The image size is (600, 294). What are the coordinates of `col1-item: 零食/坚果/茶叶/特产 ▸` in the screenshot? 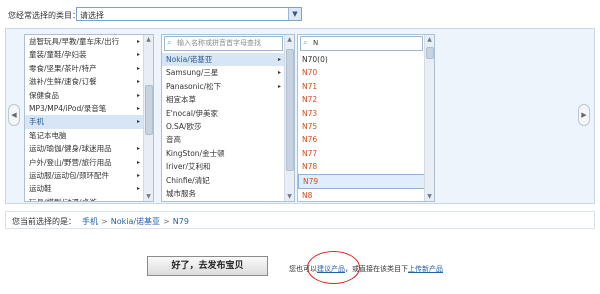 It's located at (84, 68).